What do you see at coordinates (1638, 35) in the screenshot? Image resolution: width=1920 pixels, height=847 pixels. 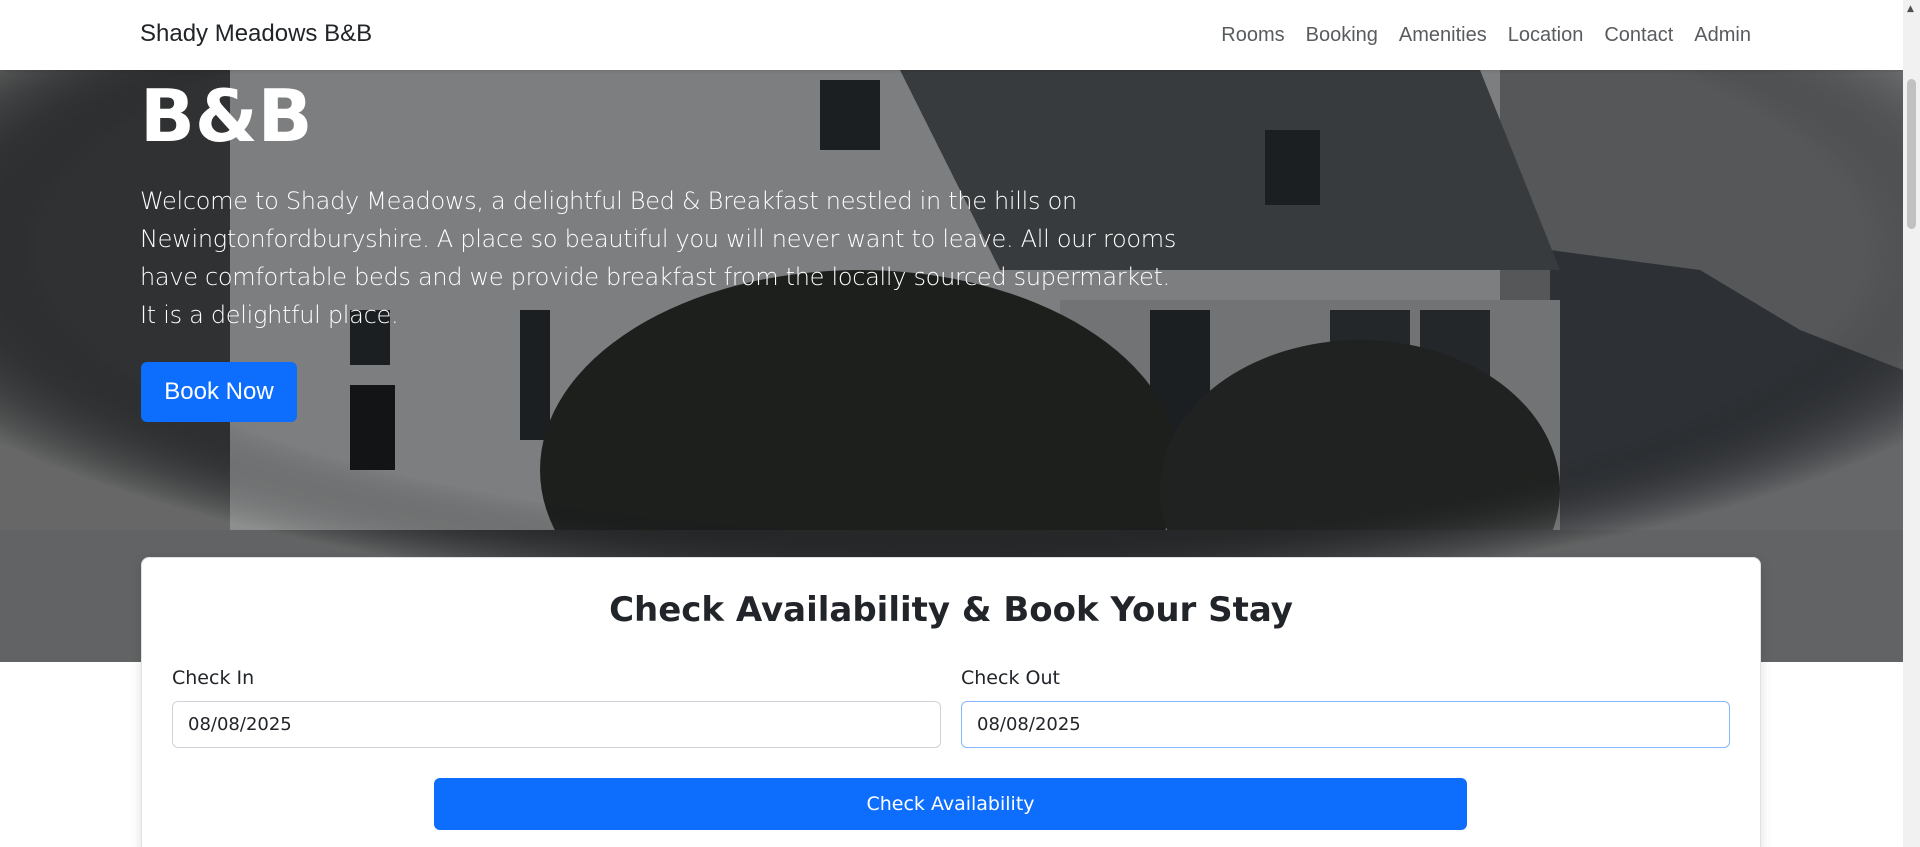 I see `nav-link-contact: Contact` at bounding box center [1638, 35].